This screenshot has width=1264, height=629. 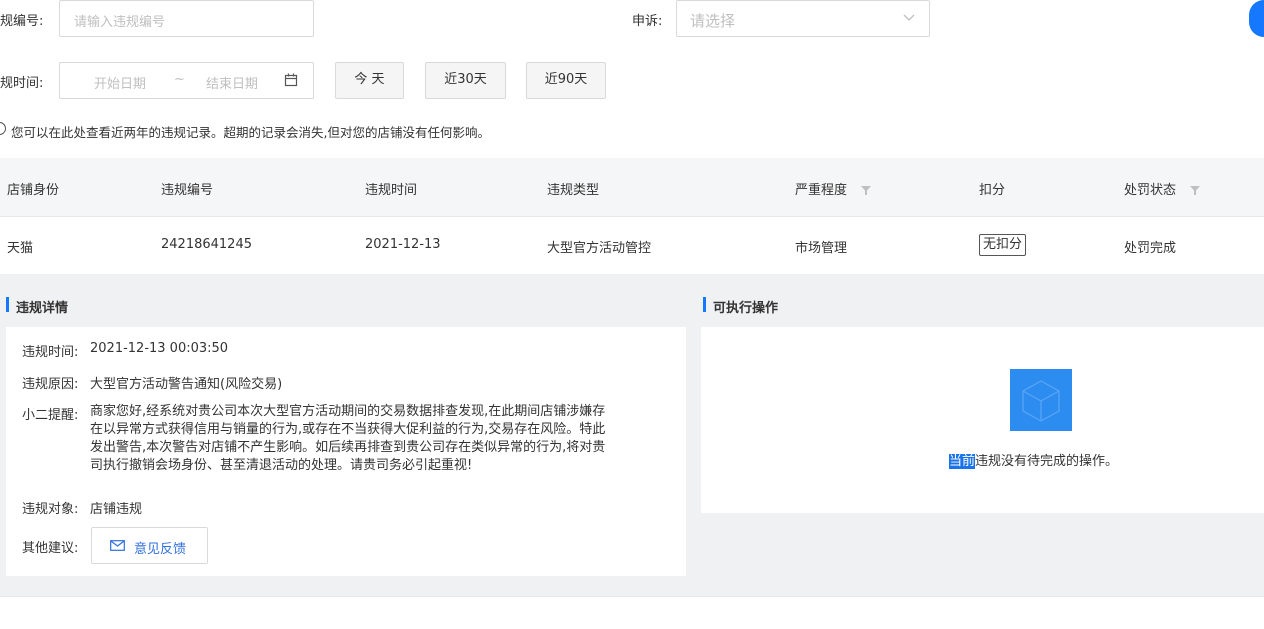 I want to click on info-icon, so click(x=3, y=128).